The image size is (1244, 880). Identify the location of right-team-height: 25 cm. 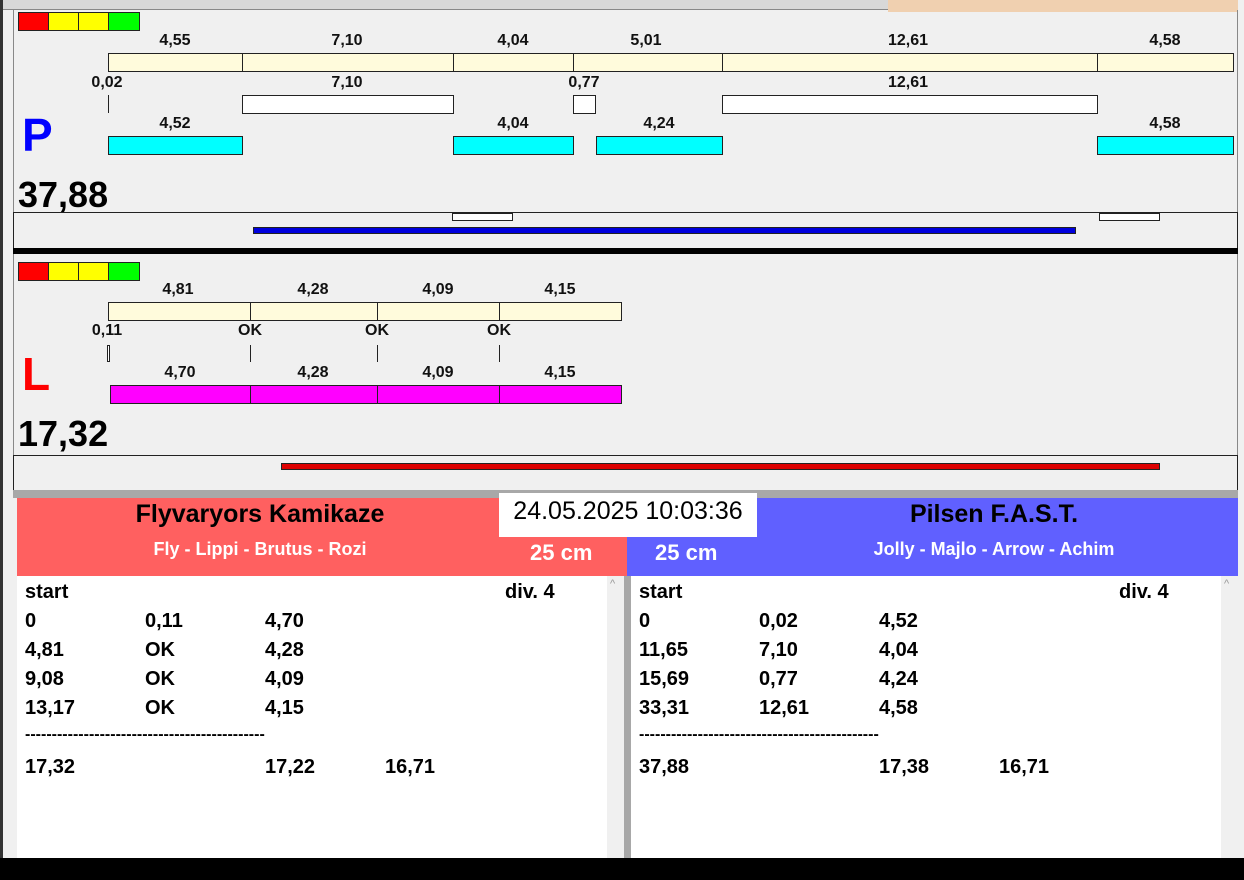
(686, 552).